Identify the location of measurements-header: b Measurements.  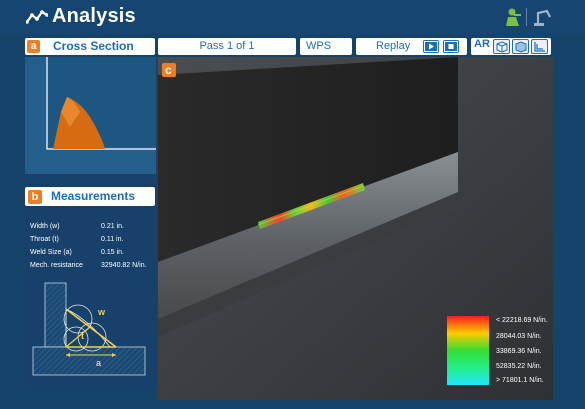
(90, 196).